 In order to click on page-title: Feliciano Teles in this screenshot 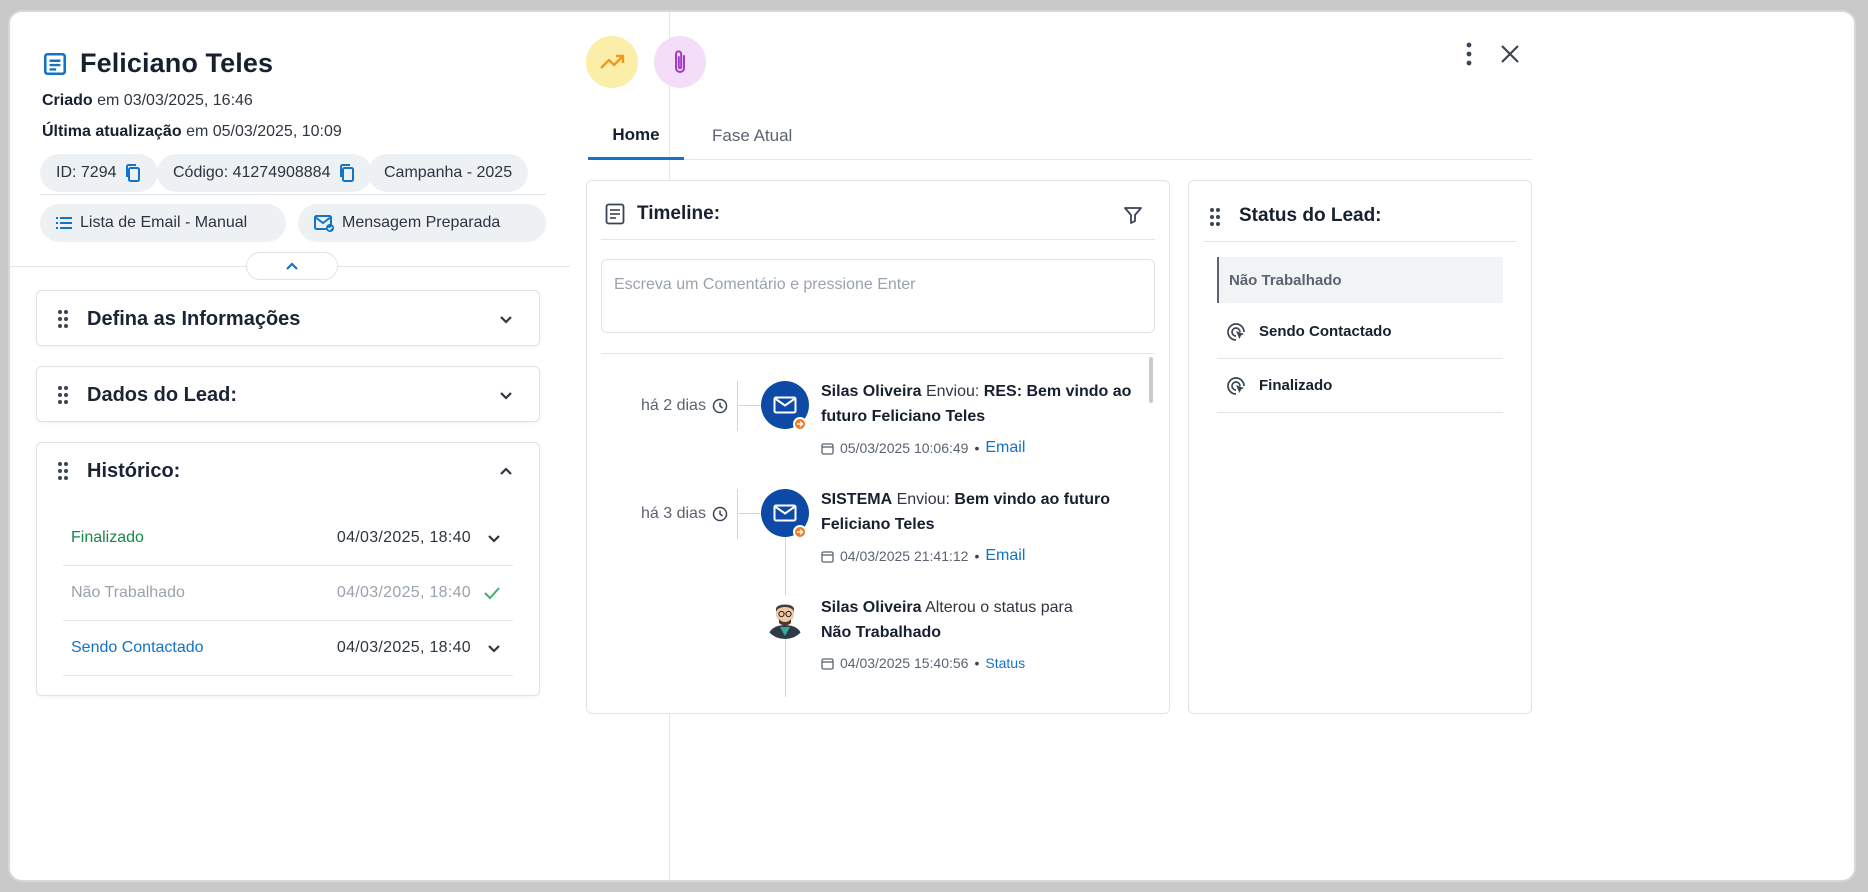, I will do `click(177, 63)`.